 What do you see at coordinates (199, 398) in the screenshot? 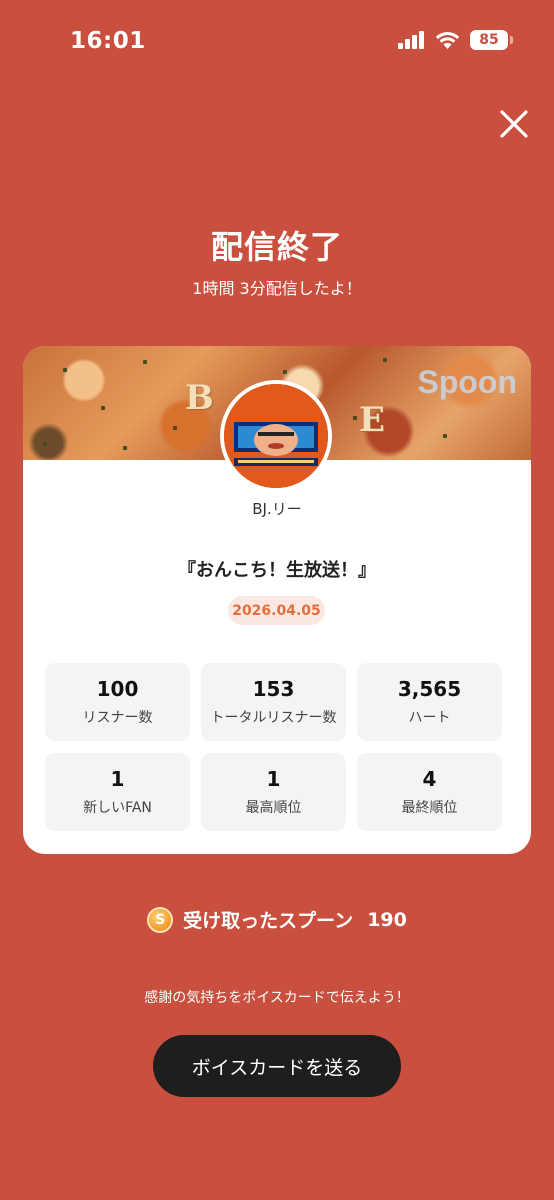
I see `cover-letter: B` at bounding box center [199, 398].